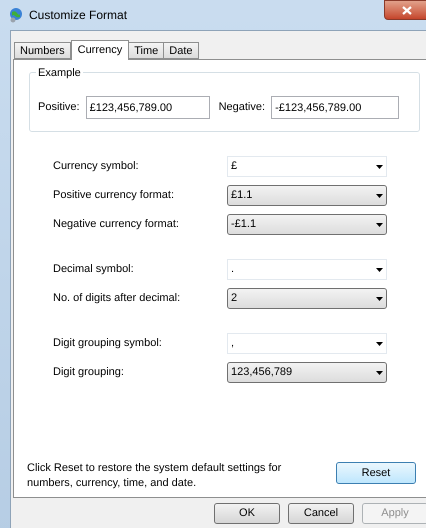 The height and width of the screenshot is (528, 426). Describe the element at coordinates (242, 107) in the screenshot. I see `field-label: Negative:` at that location.